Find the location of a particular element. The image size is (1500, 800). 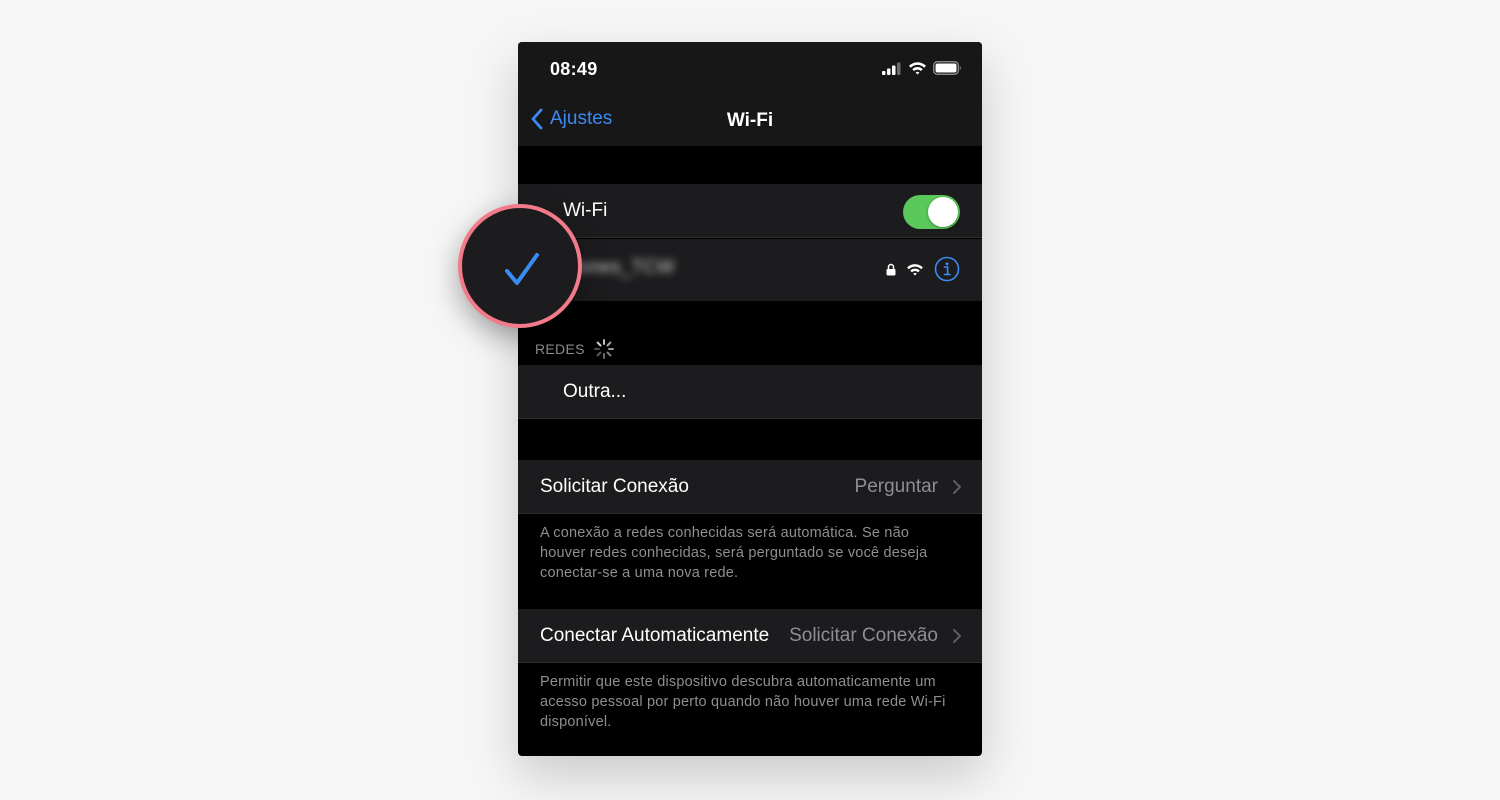

network-status-icons is located at coordinates (923, 269).